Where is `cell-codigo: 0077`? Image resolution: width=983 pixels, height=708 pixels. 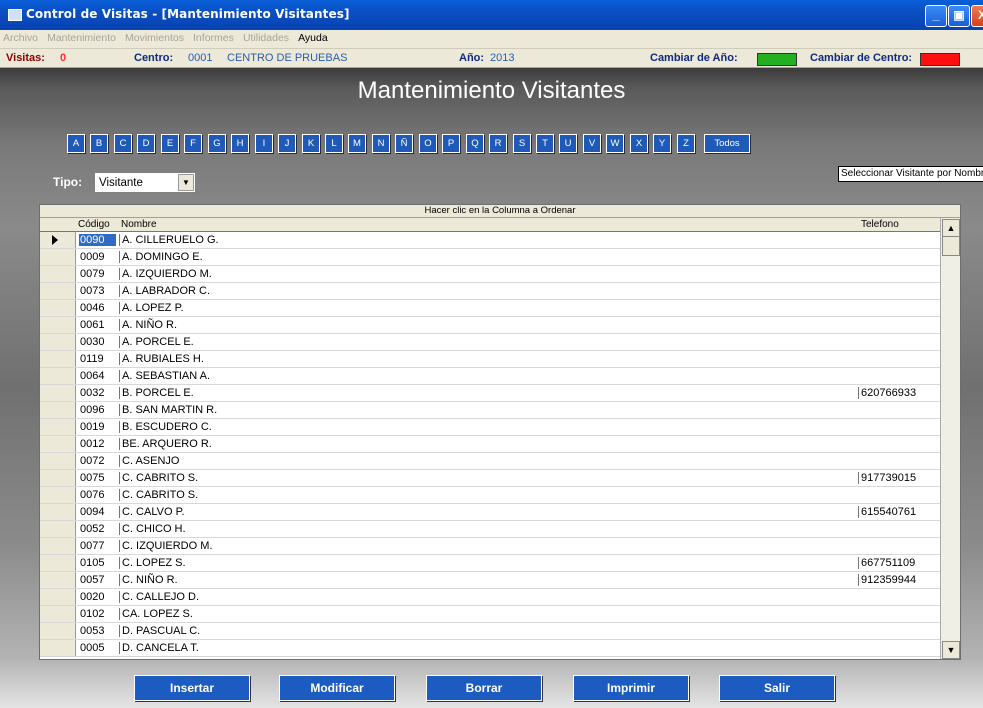
cell-codigo: 0077 is located at coordinates (98, 546).